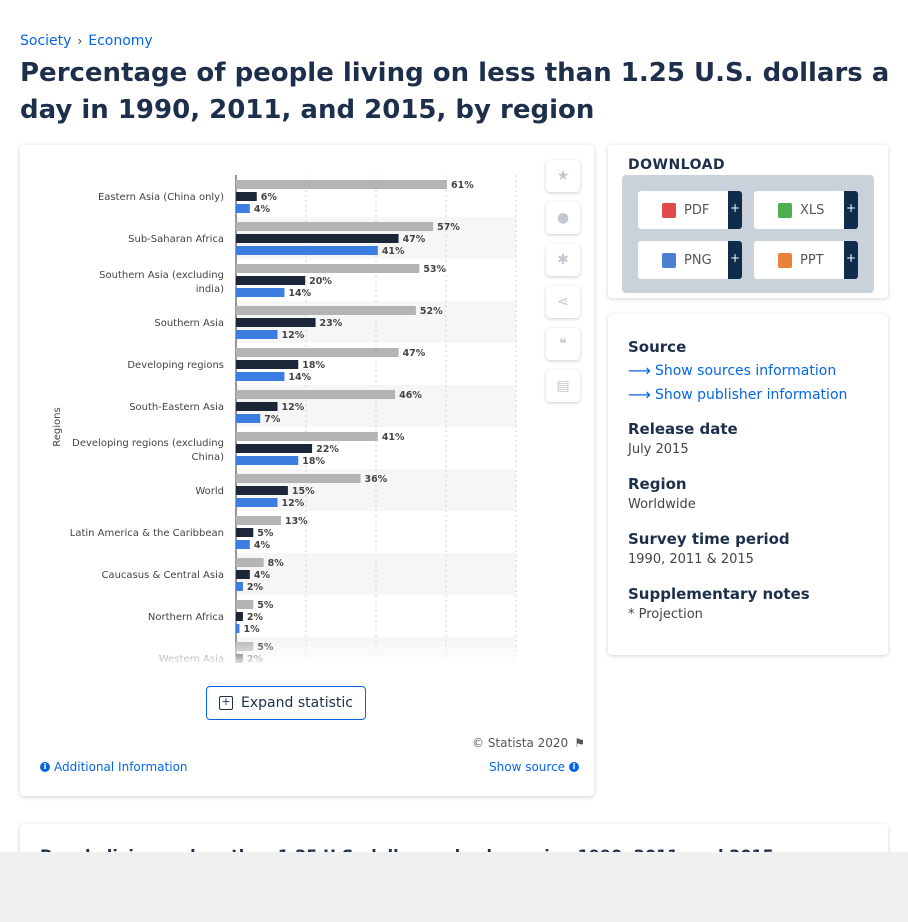 This screenshot has width=908, height=922. I want to click on download-pdf-button: PDF +, so click(690, 210).